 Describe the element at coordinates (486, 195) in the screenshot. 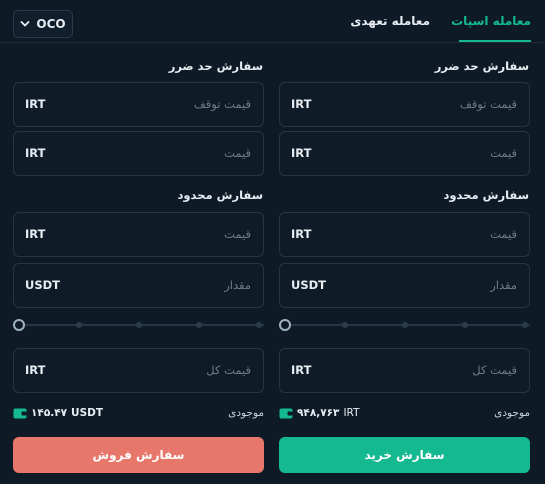

I see `buy-limit-section-title: سفارش محدود` at that location.